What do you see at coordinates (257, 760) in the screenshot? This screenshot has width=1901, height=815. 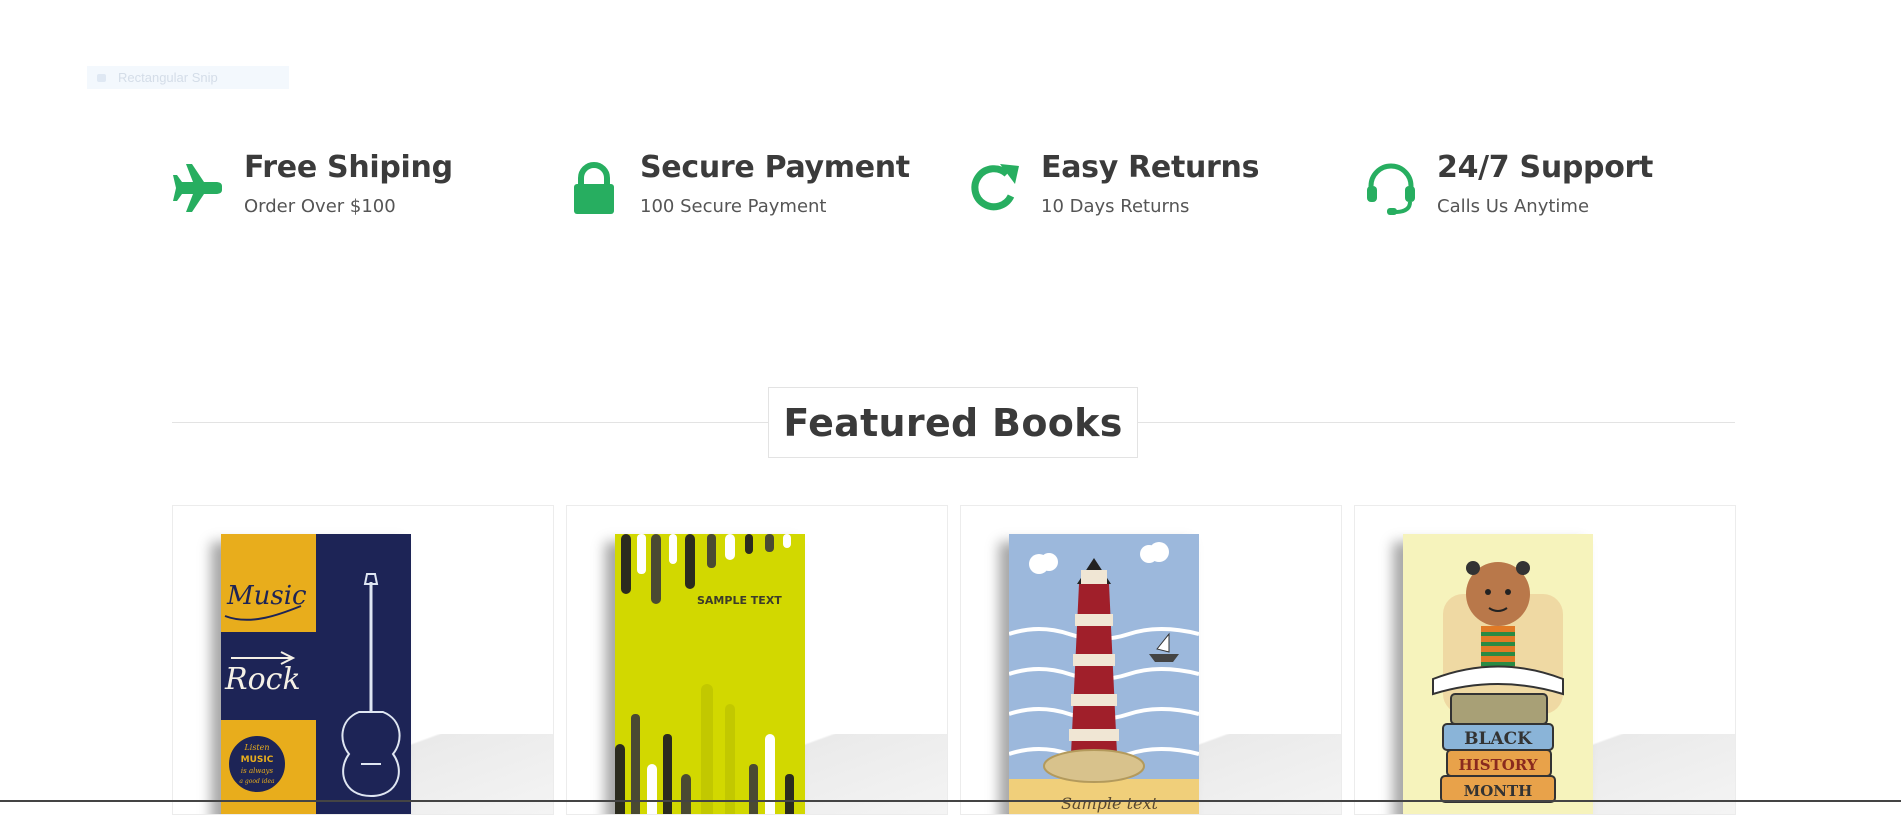 I see `svg-text: MUSIC` at bounding box center [257, 760].